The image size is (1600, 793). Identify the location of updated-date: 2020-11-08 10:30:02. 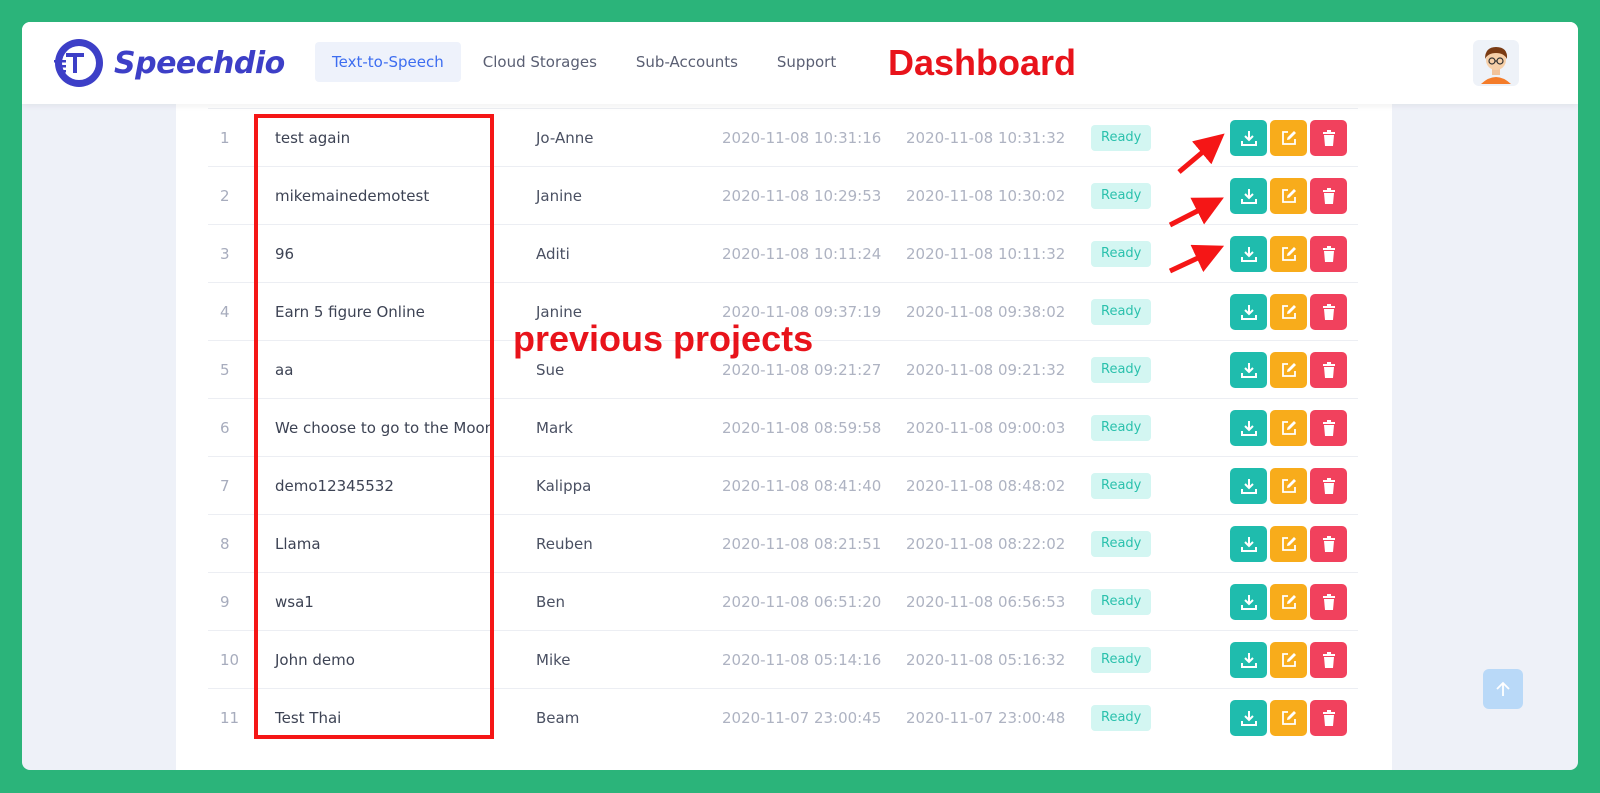
(986, 196).